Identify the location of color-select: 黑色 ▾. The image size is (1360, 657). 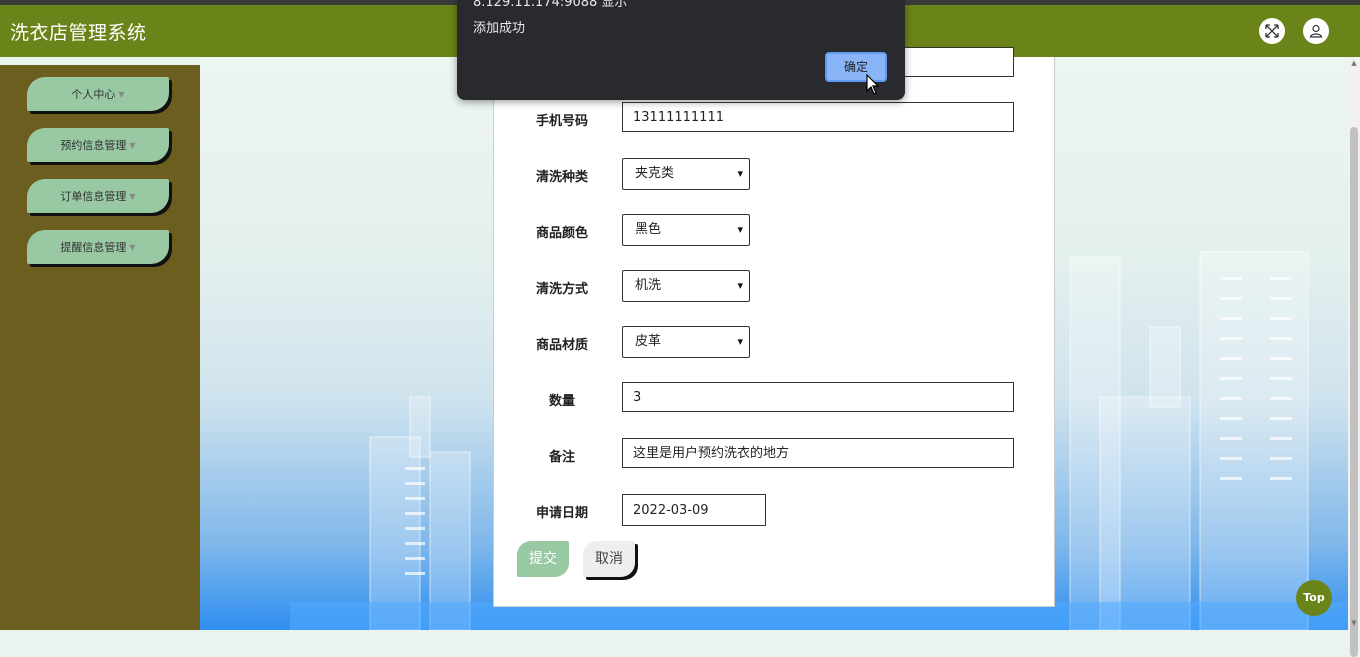
(686, 230).